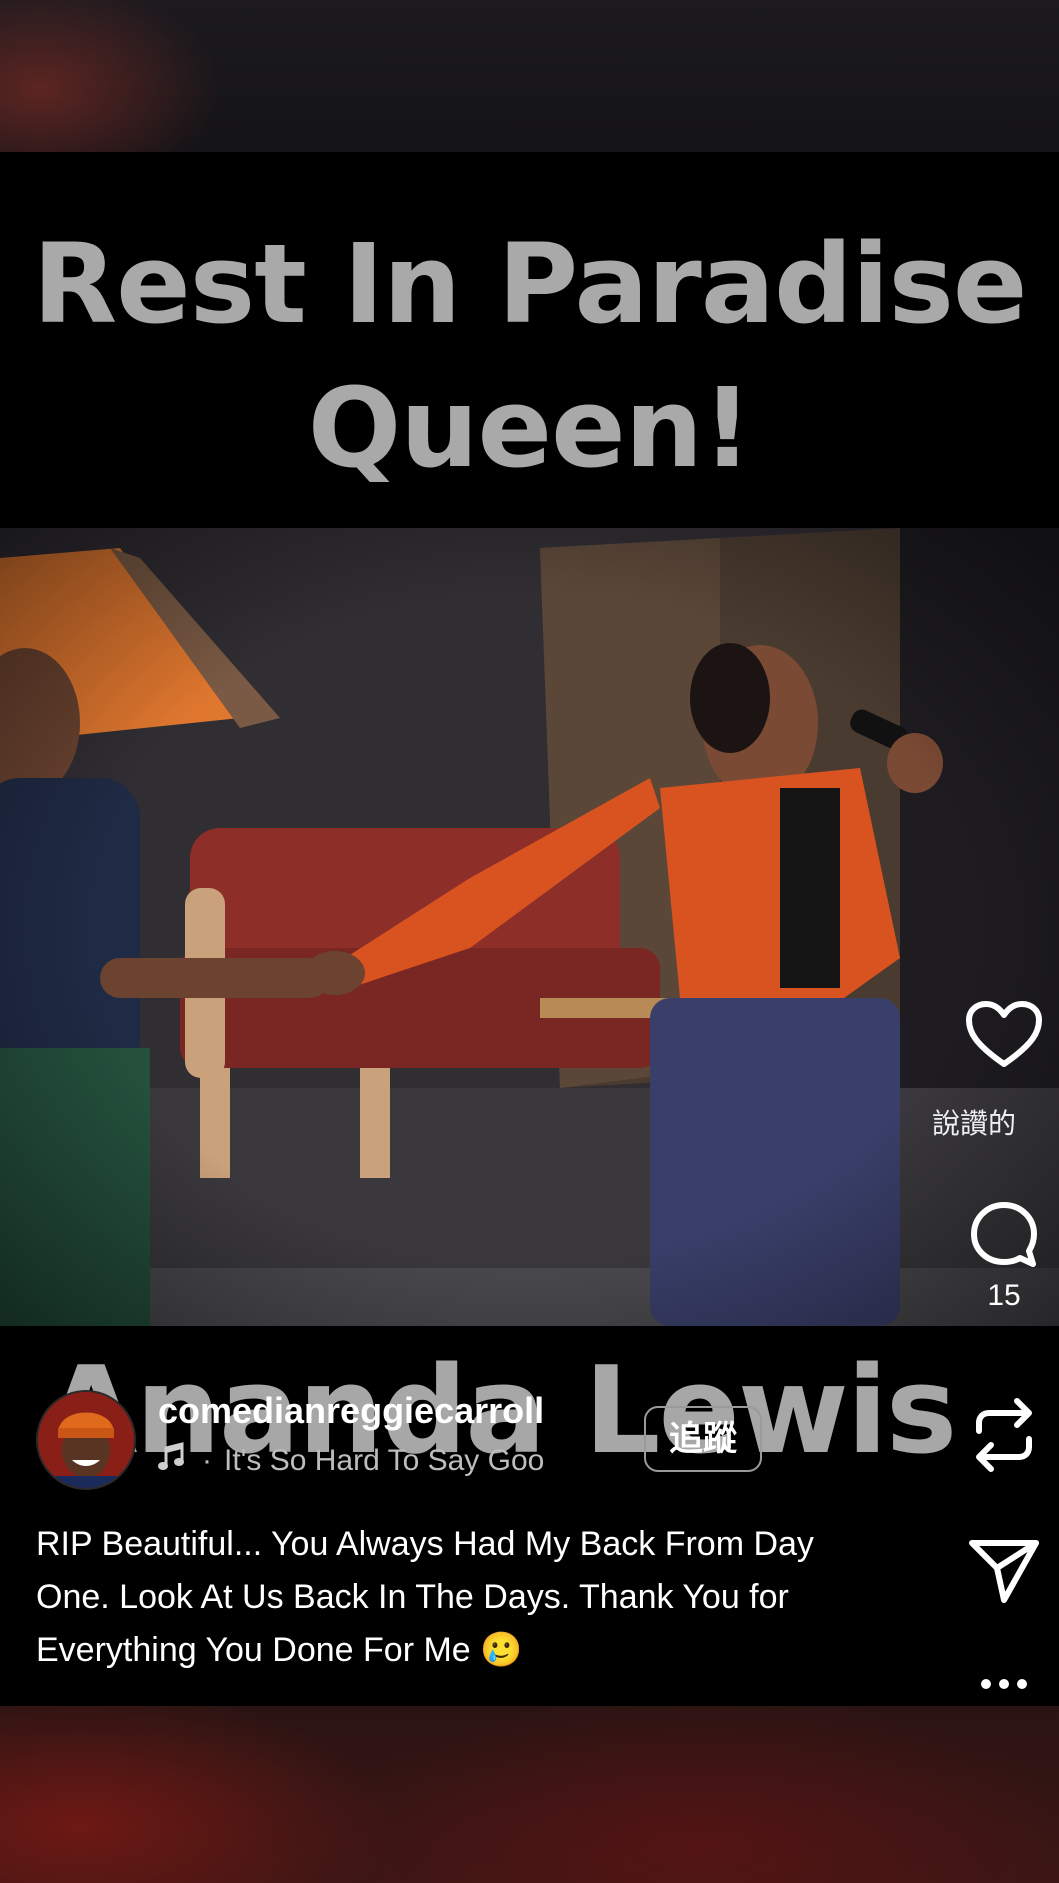 This screenshot has width=1059, height=1883. I want to click on comment-count: 15, so click(1004, 1295).